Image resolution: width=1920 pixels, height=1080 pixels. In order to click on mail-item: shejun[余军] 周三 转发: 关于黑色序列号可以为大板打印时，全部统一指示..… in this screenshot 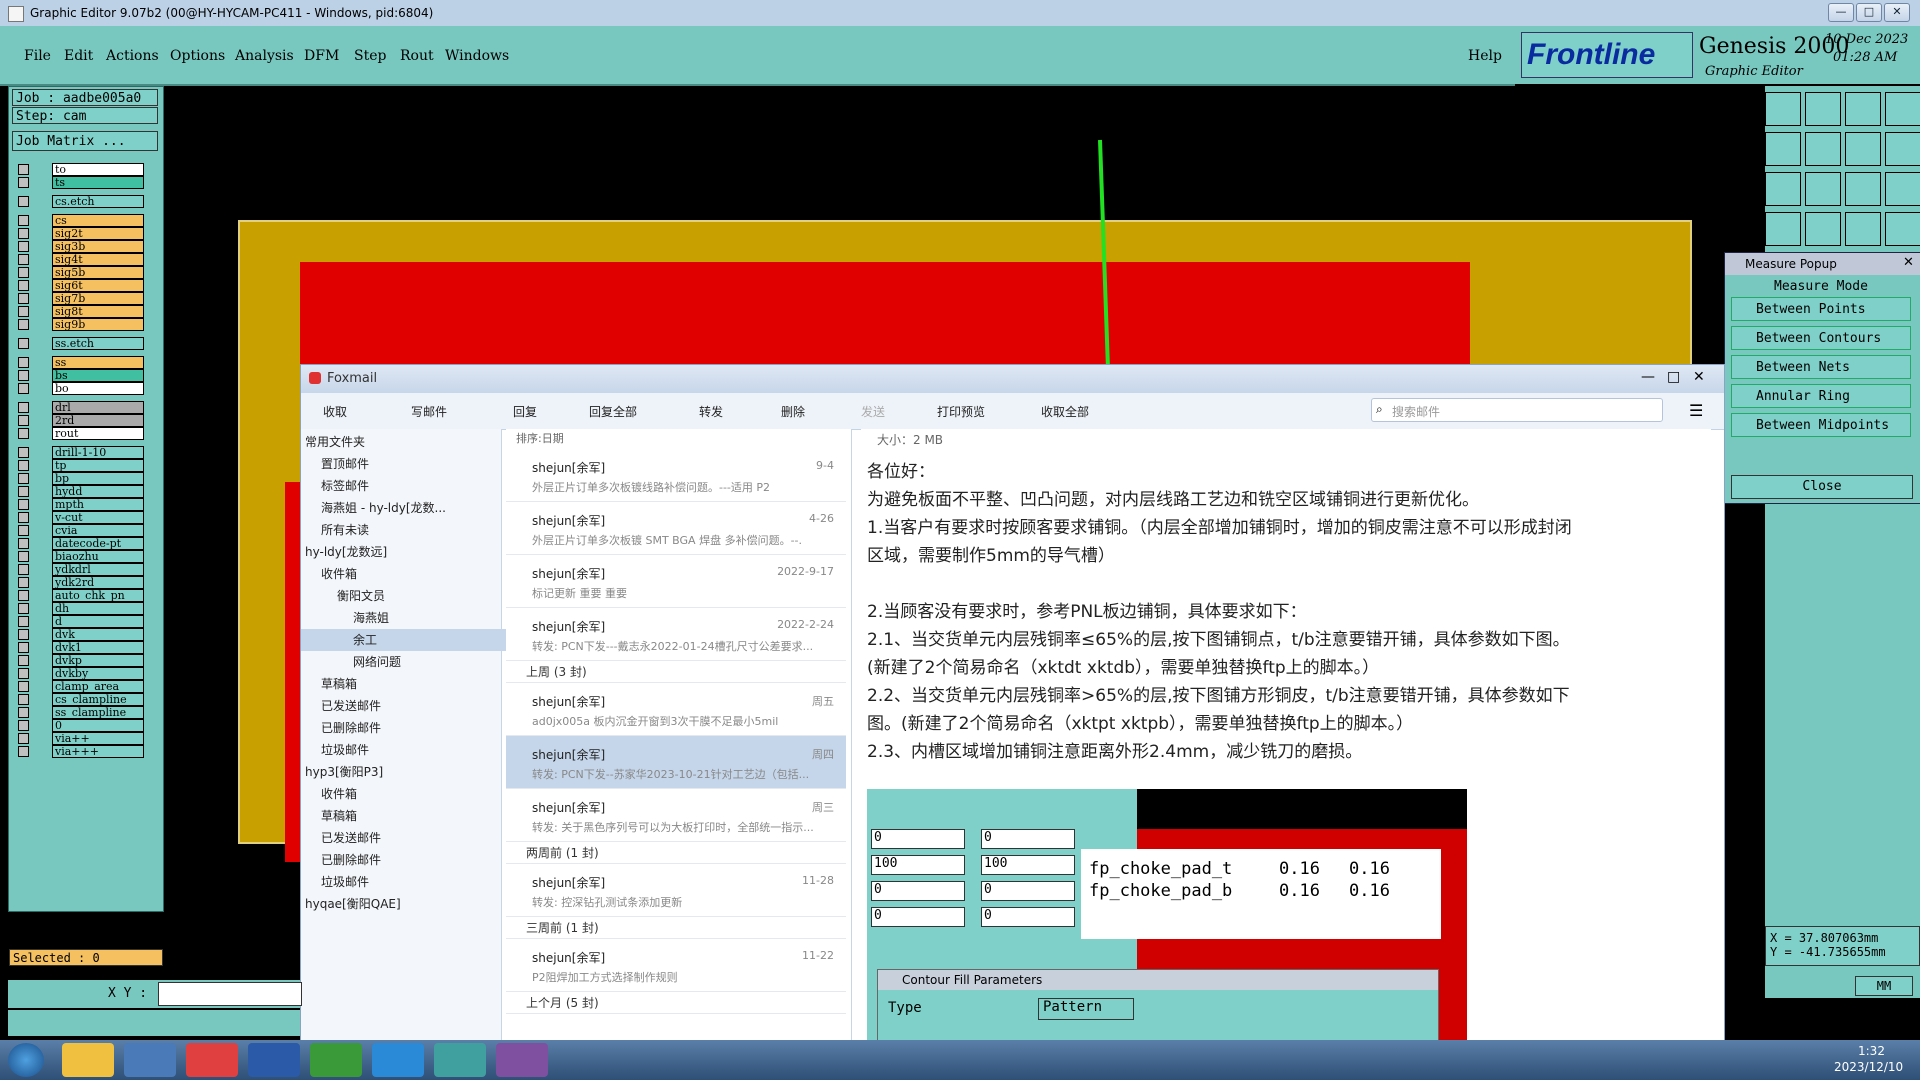, I will do `click(676, 815)`.